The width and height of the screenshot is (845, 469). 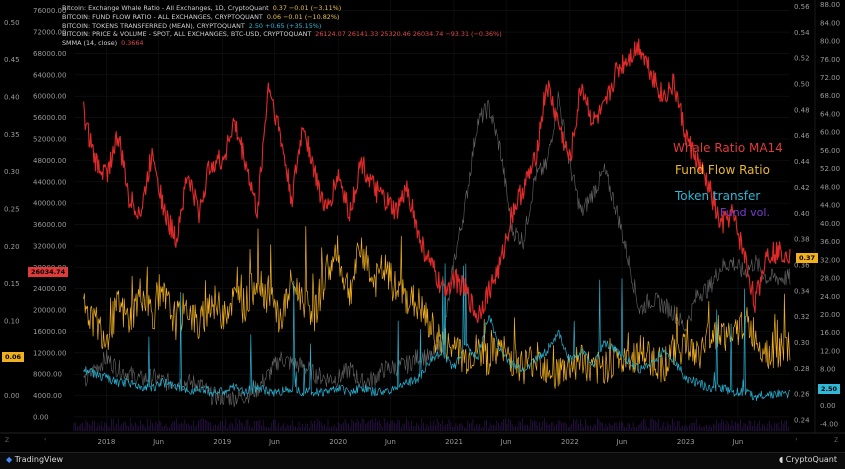 What do you see at coordinates (830, 297) in the screenshot?
I see `token-tick-label: 24.00` at bounding box center [830, 297].